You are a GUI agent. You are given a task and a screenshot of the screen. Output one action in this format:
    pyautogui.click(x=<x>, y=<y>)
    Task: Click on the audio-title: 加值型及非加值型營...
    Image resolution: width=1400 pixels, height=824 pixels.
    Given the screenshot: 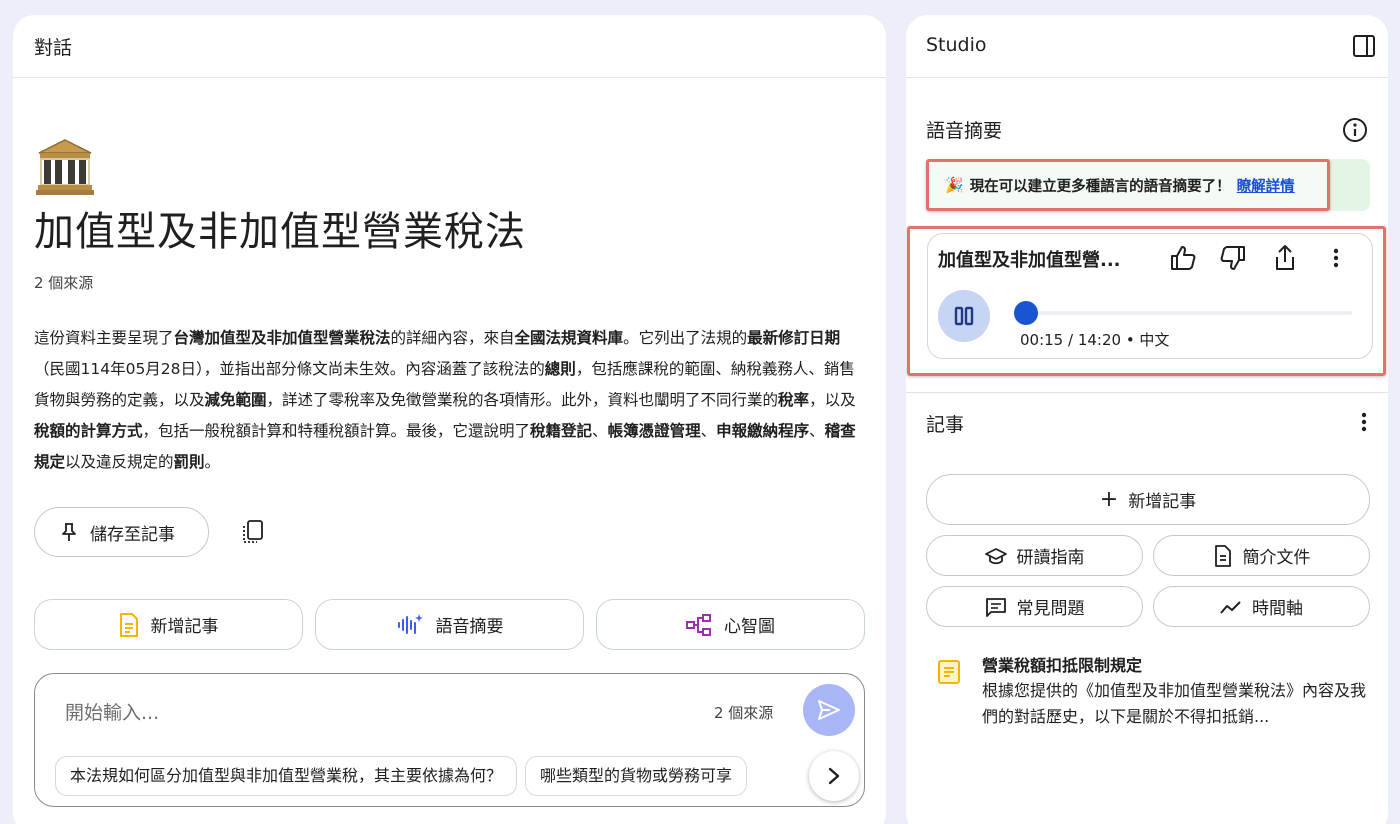 What is the action you would take?
    pyautogui.click(x=1029, y=260)
    